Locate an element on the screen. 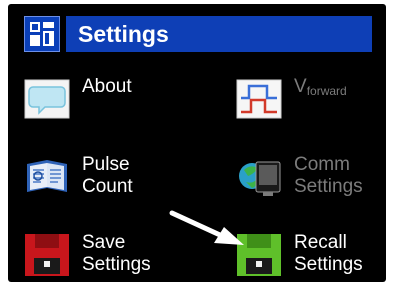 The height and width of the screenshot is (290, 395). computer-monitor-icon is located at coordinates (259, 177).